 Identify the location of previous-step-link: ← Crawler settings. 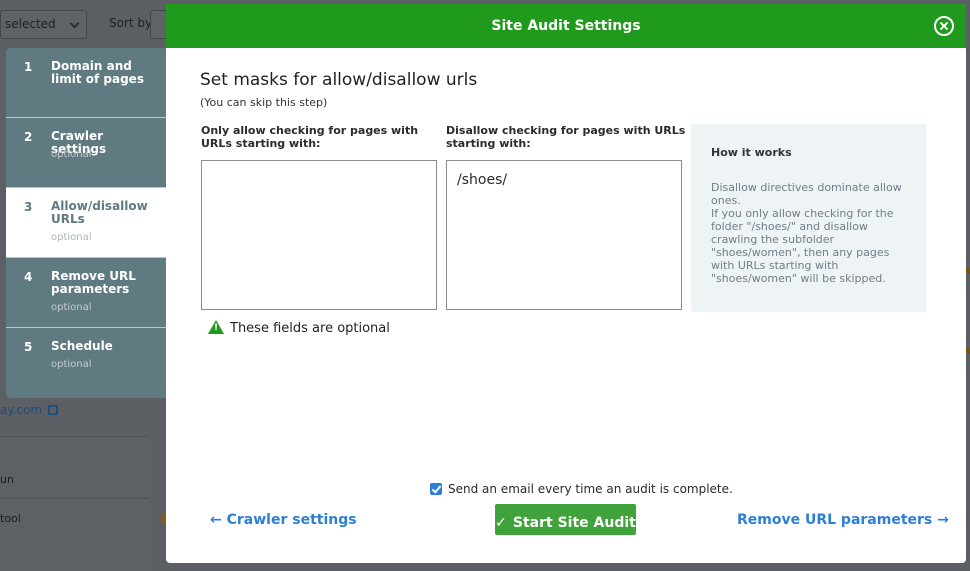
(283, 520).